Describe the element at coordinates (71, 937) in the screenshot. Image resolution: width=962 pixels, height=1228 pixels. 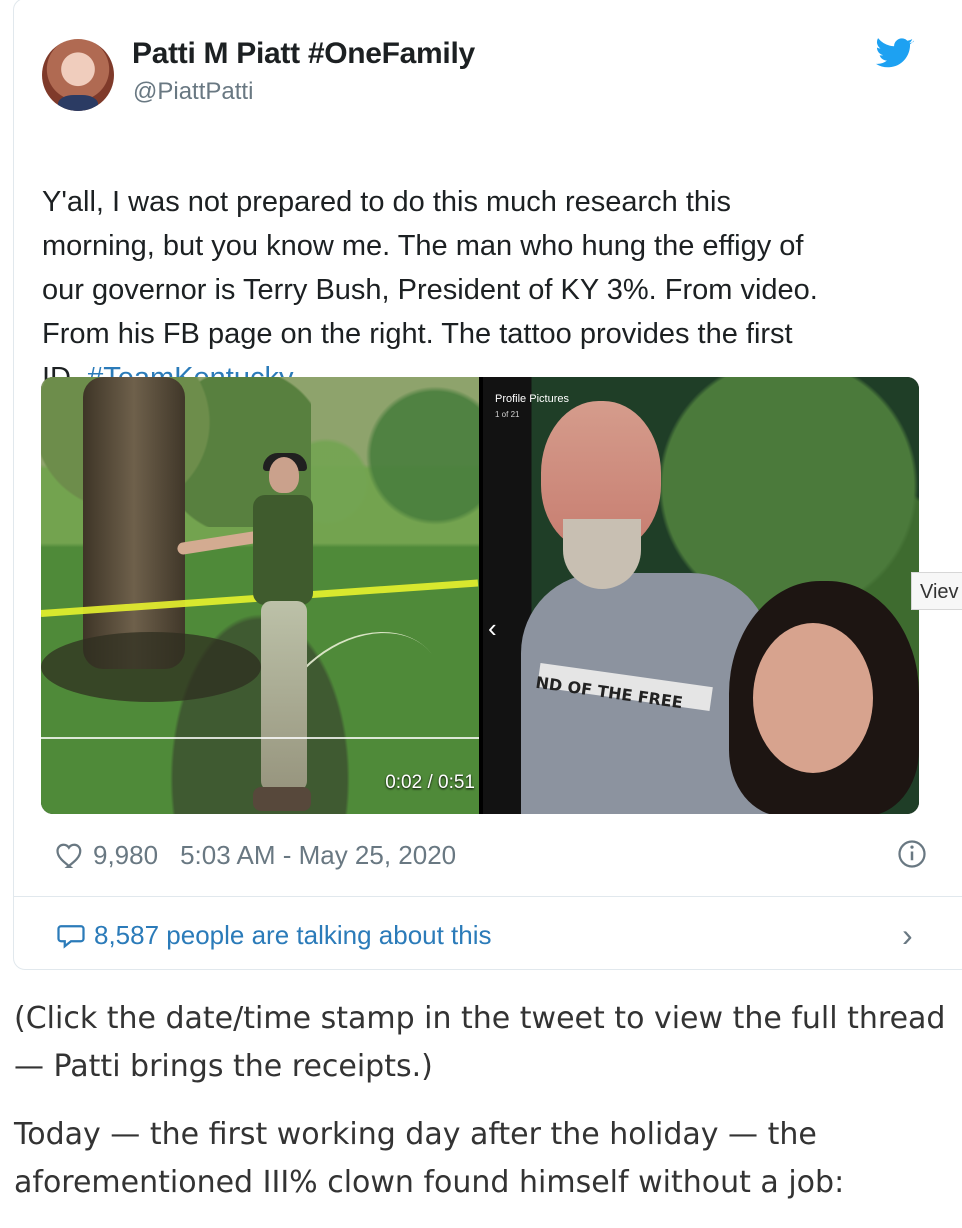
I see `chat-bubble-icon` at that location.